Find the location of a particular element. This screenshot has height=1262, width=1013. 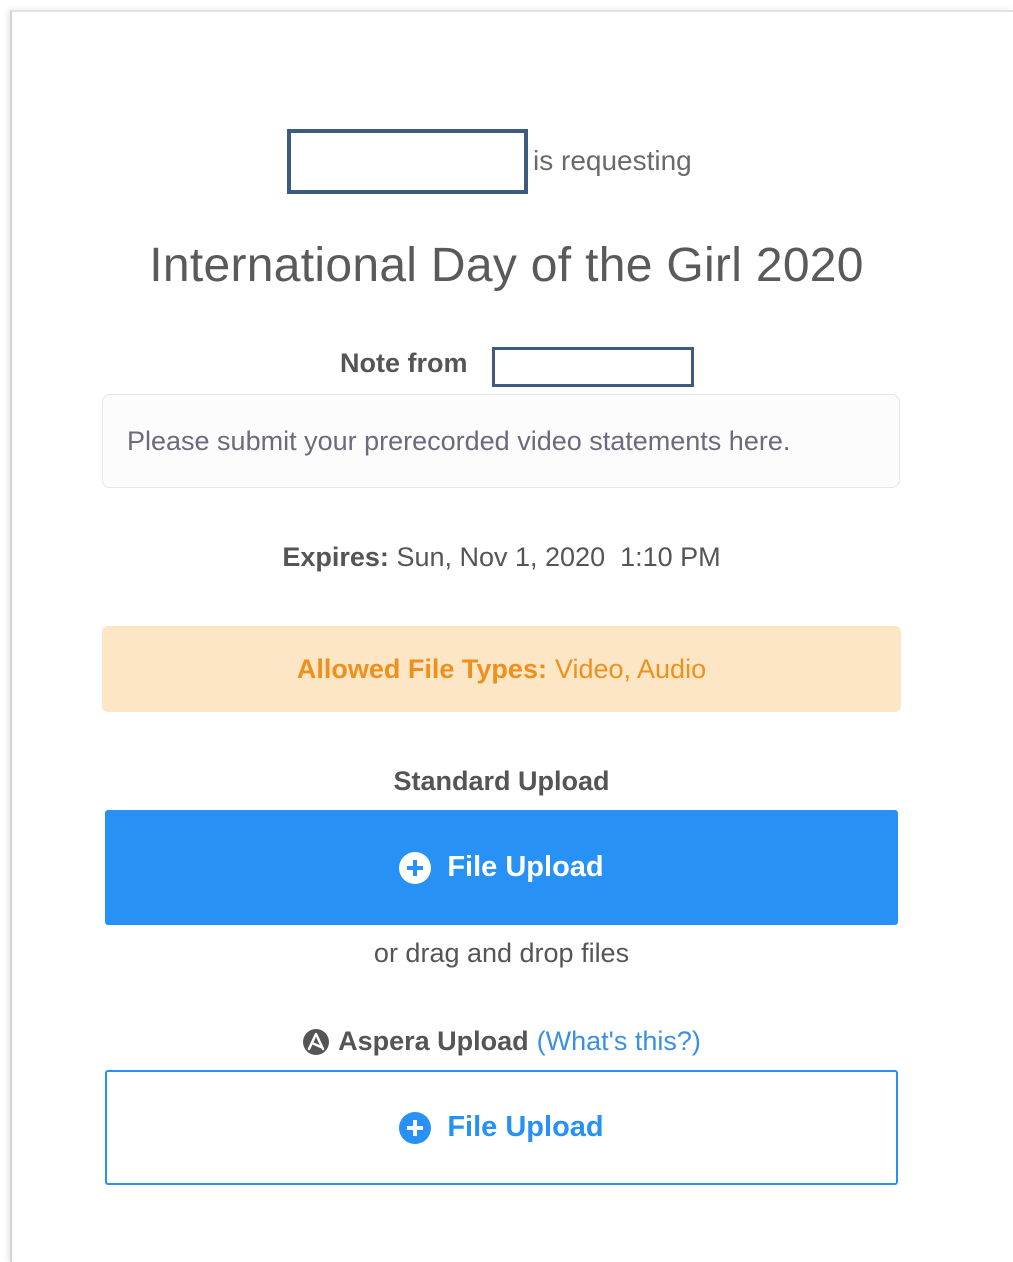

note-from-label: Note from is located at coordinates (404, 363).